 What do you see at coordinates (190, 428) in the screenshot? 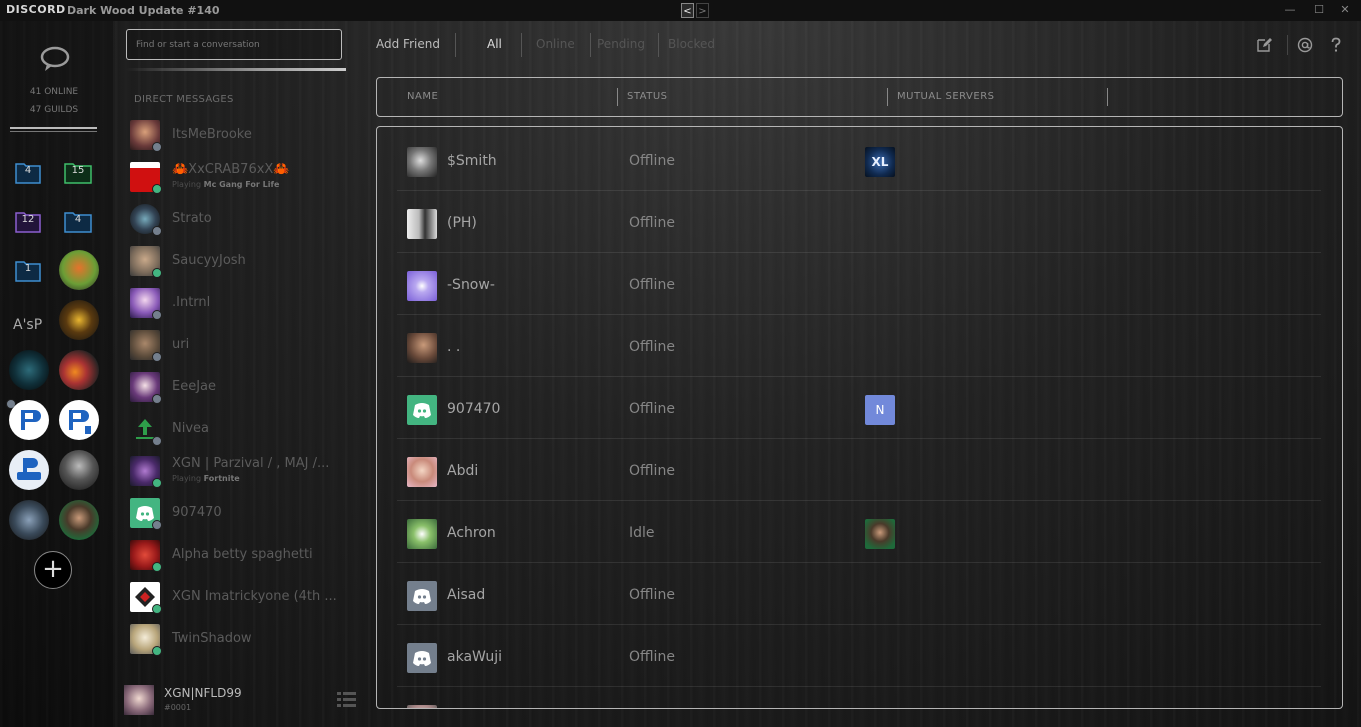
I see `dm-name: Nivea` at bounding box center [190, 428].